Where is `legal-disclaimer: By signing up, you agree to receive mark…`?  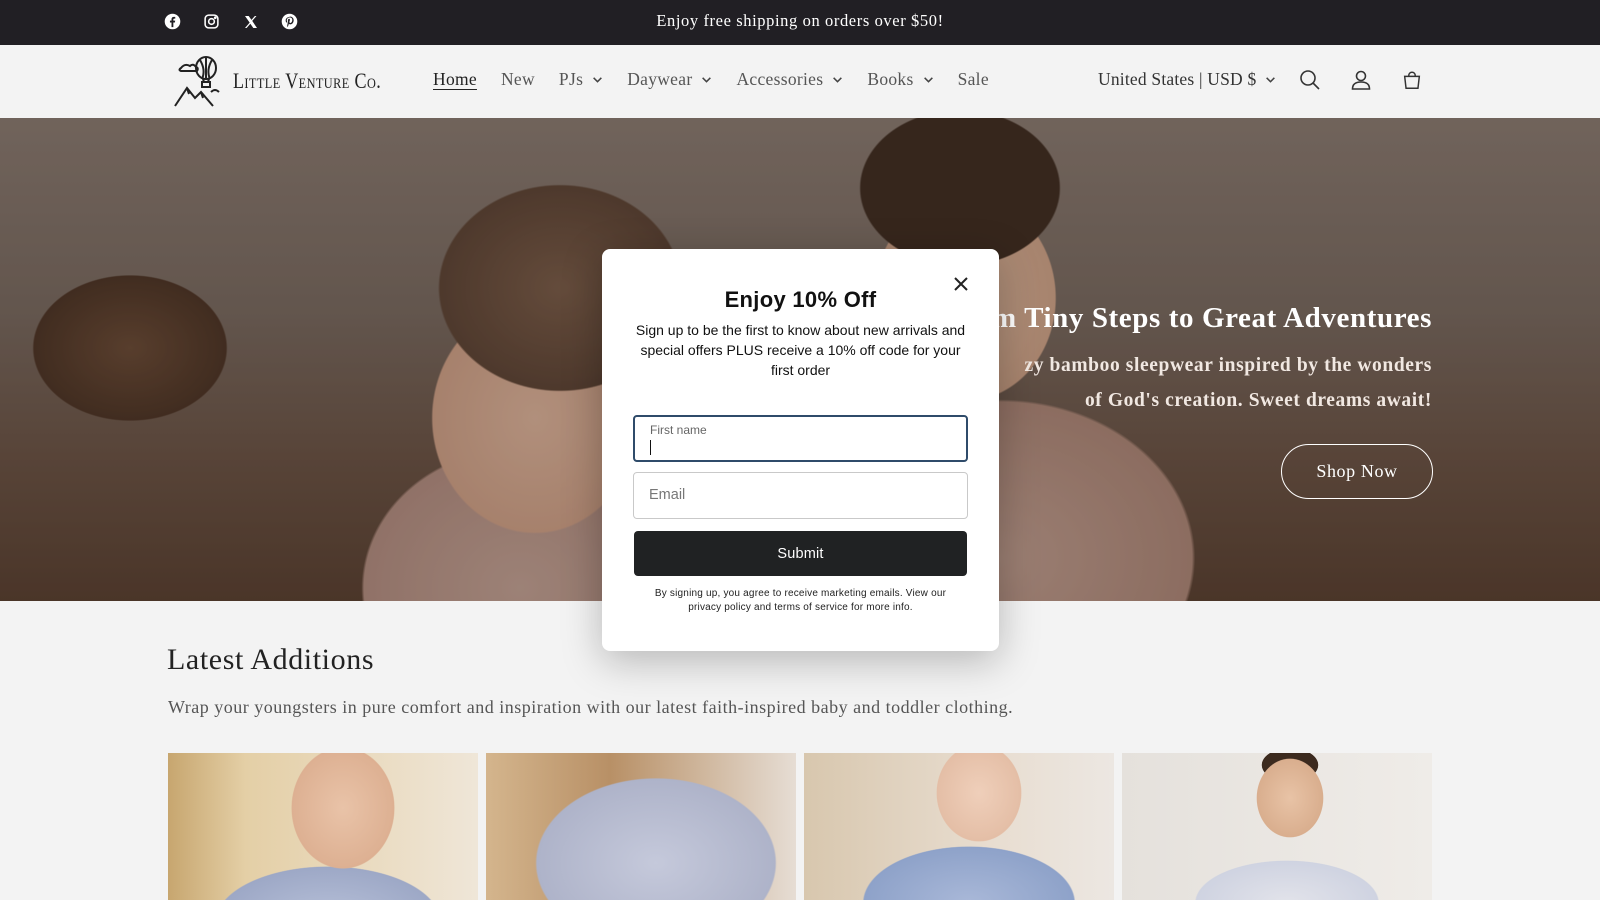
legal-disclaimer: By signing up, you agree to receive mark… is located at coordinates (800, 600).